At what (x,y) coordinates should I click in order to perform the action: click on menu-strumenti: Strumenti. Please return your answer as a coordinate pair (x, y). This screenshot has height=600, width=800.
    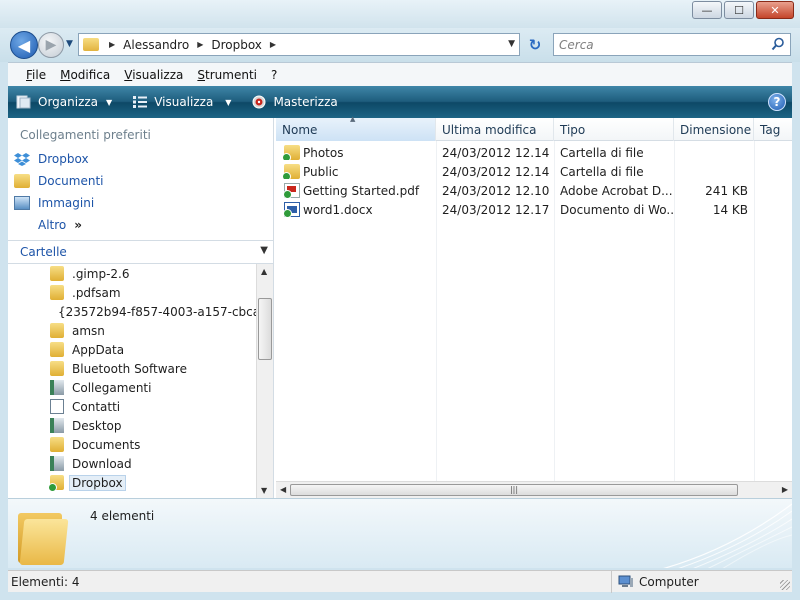
    Looking at the image, I should click on (227, 75).